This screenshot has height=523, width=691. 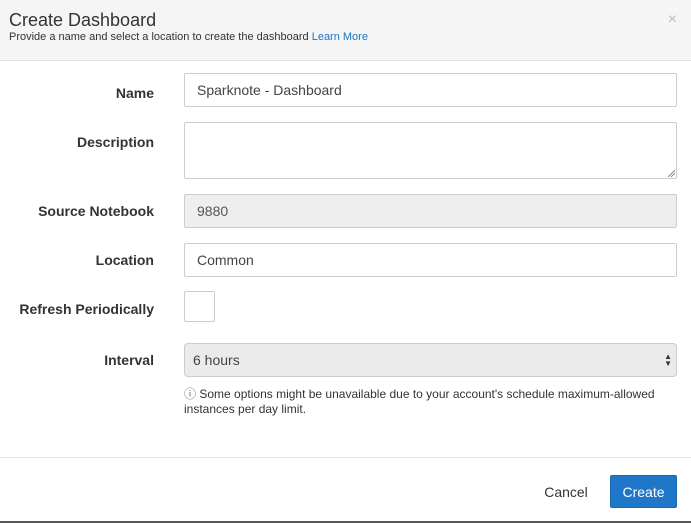 What do you see at coordinates (668, 360) in the screenshot?
I see `select-arrows-icon: ▲ ▼` at bounding box center [668, 360].